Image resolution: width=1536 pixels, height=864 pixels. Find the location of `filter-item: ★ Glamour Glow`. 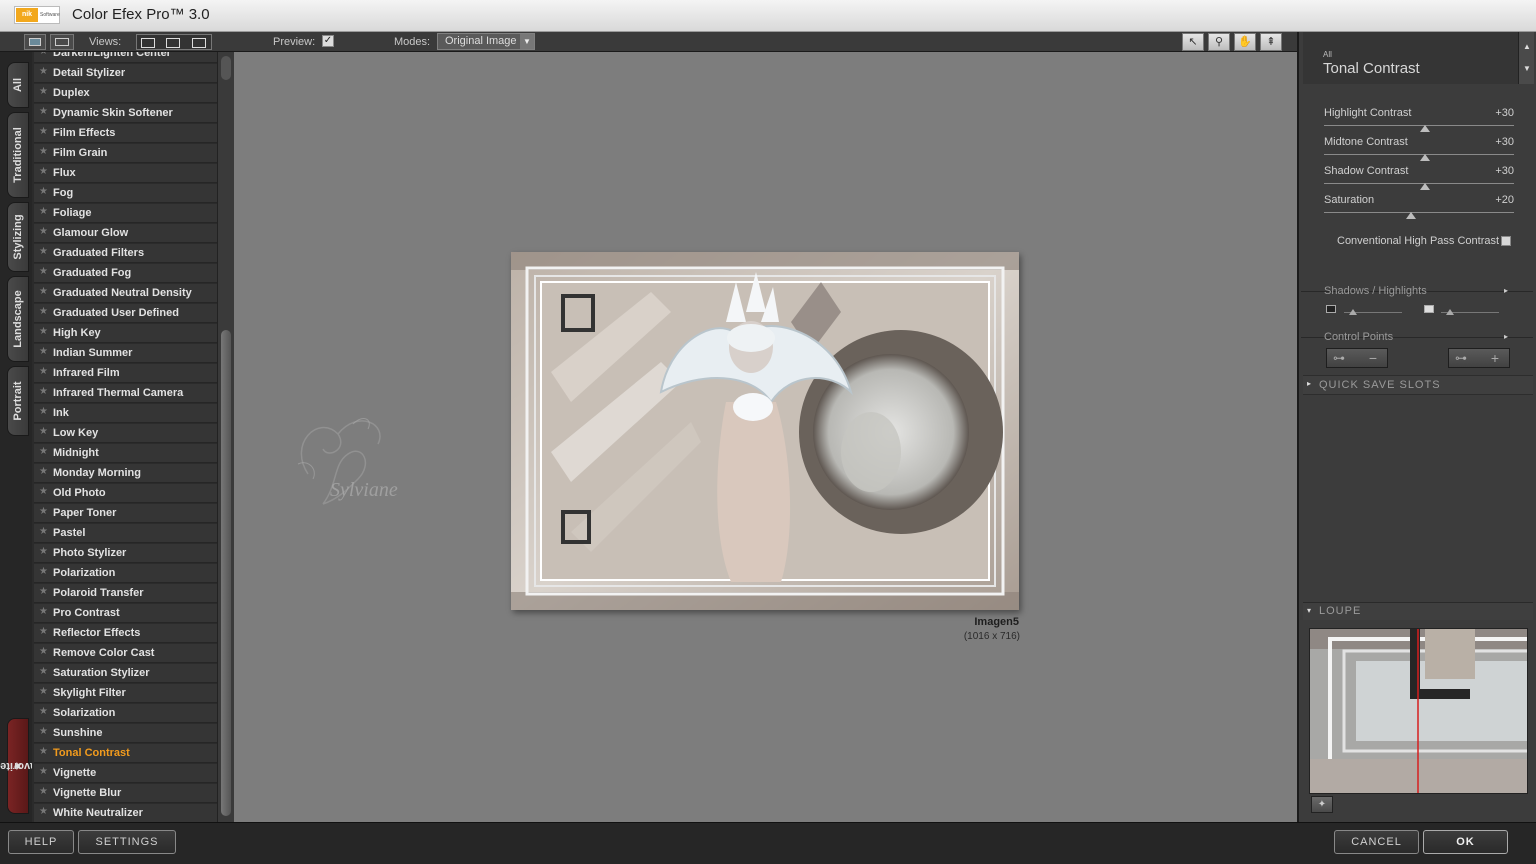

filter-item: ★ Glamour Glow is located at coordinates (125, 233).